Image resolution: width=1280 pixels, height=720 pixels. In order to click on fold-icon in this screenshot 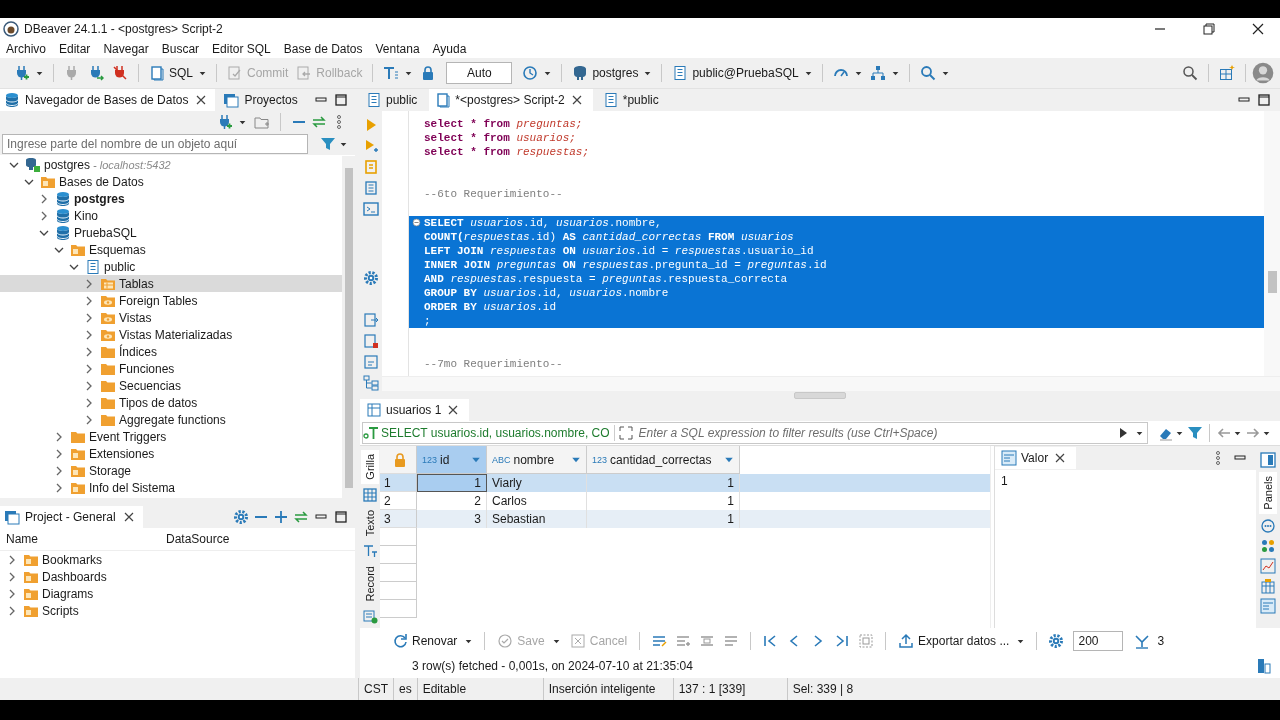, I will do `click(416, 222)`.